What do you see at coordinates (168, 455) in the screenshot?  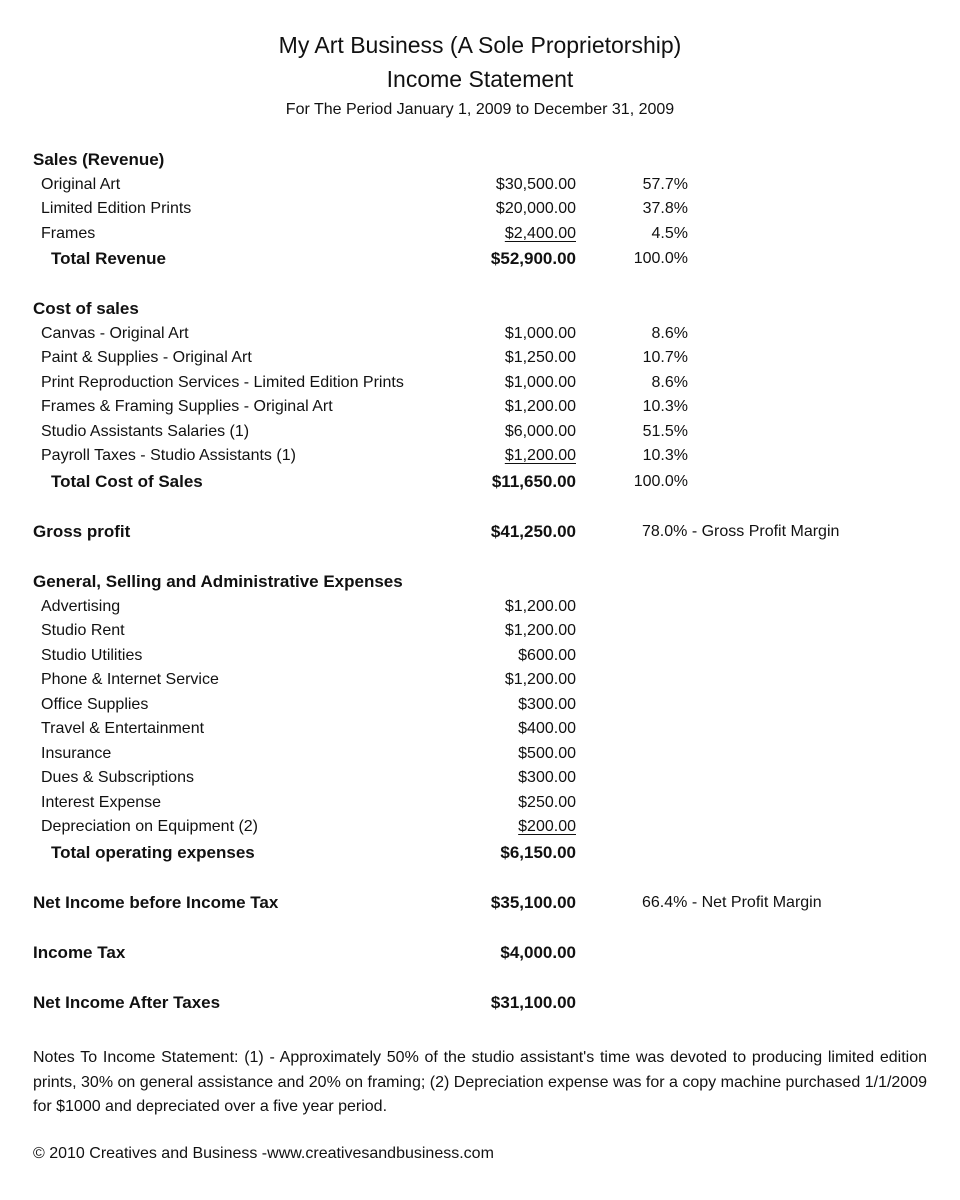 I see `line-item-label: Payroll Taxes - Studio Assistants (1)` at bounding box center [168, 455].